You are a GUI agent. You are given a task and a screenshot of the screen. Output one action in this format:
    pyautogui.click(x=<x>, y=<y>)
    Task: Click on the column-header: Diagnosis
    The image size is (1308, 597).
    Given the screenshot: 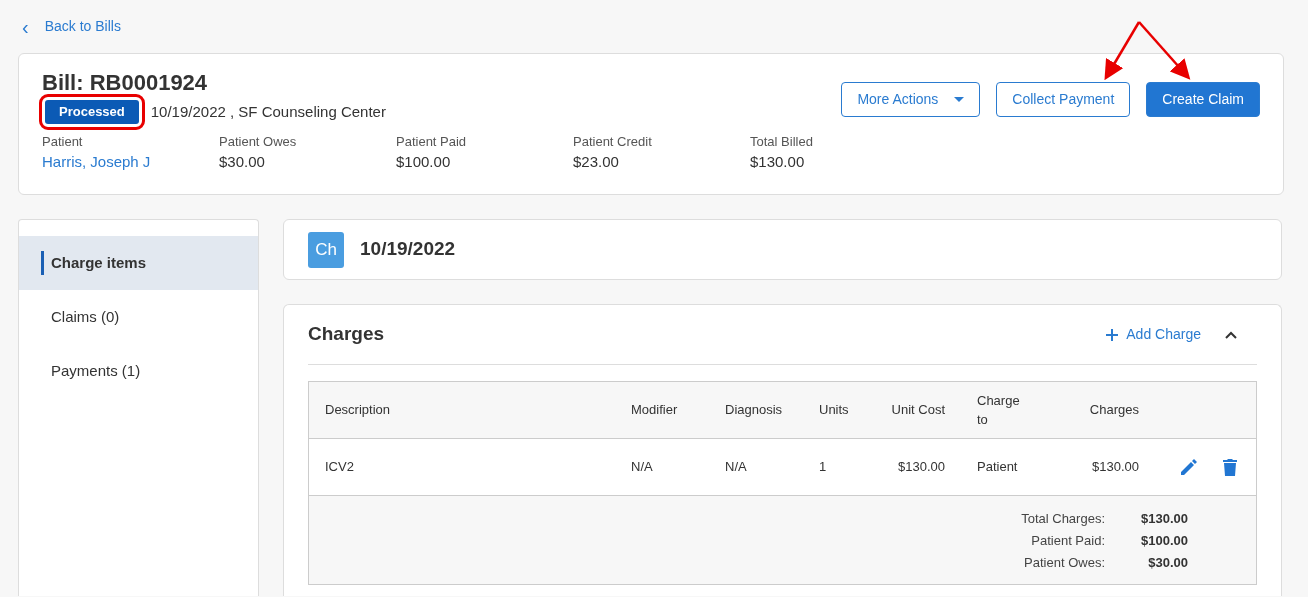 What is the action you would take?
    pyautogui.click(x=754, y=410)
    